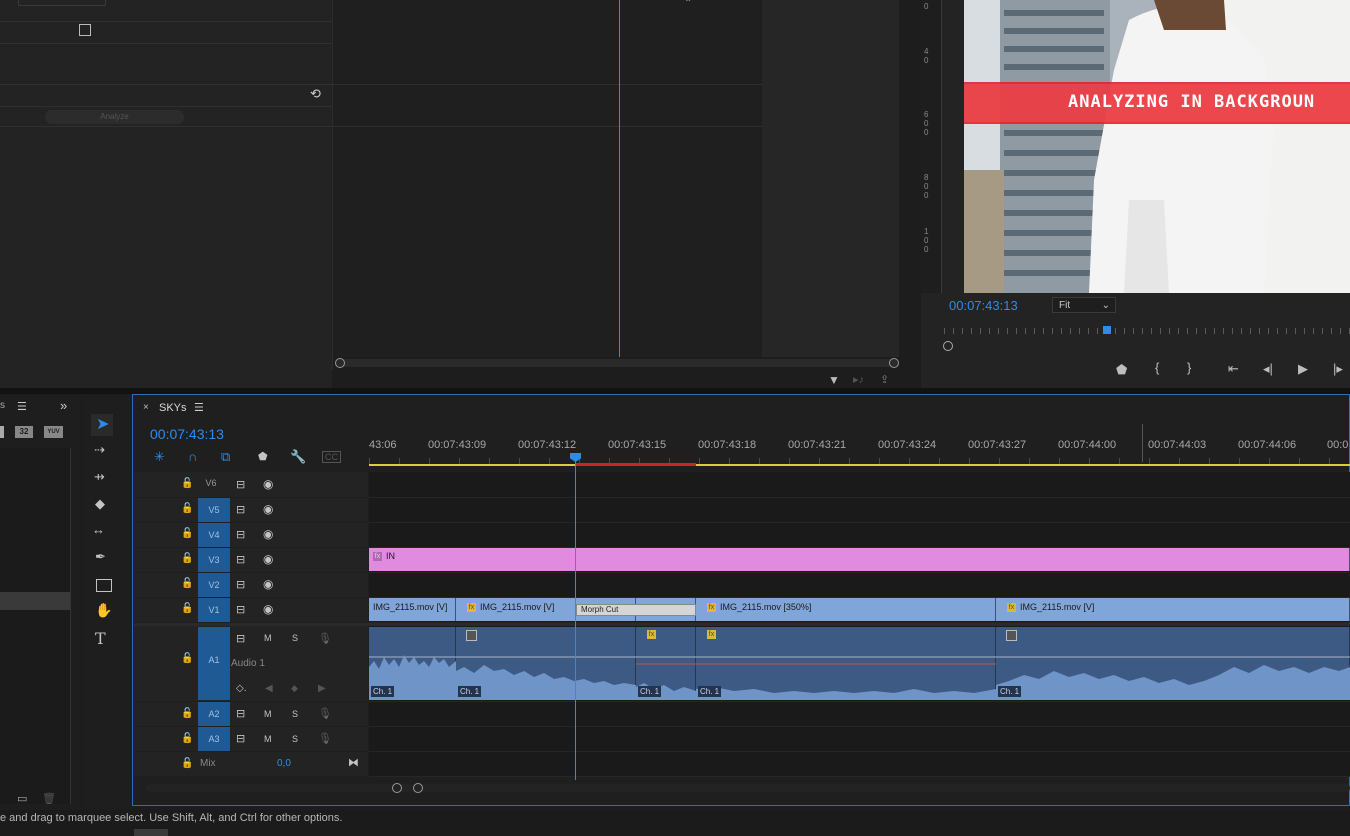 The image size is (1350, 836). What do you see at coordinates (711, 634) in the screenshot?
I see `fx-badge-icon: fx` at bounding box center [711, 634].